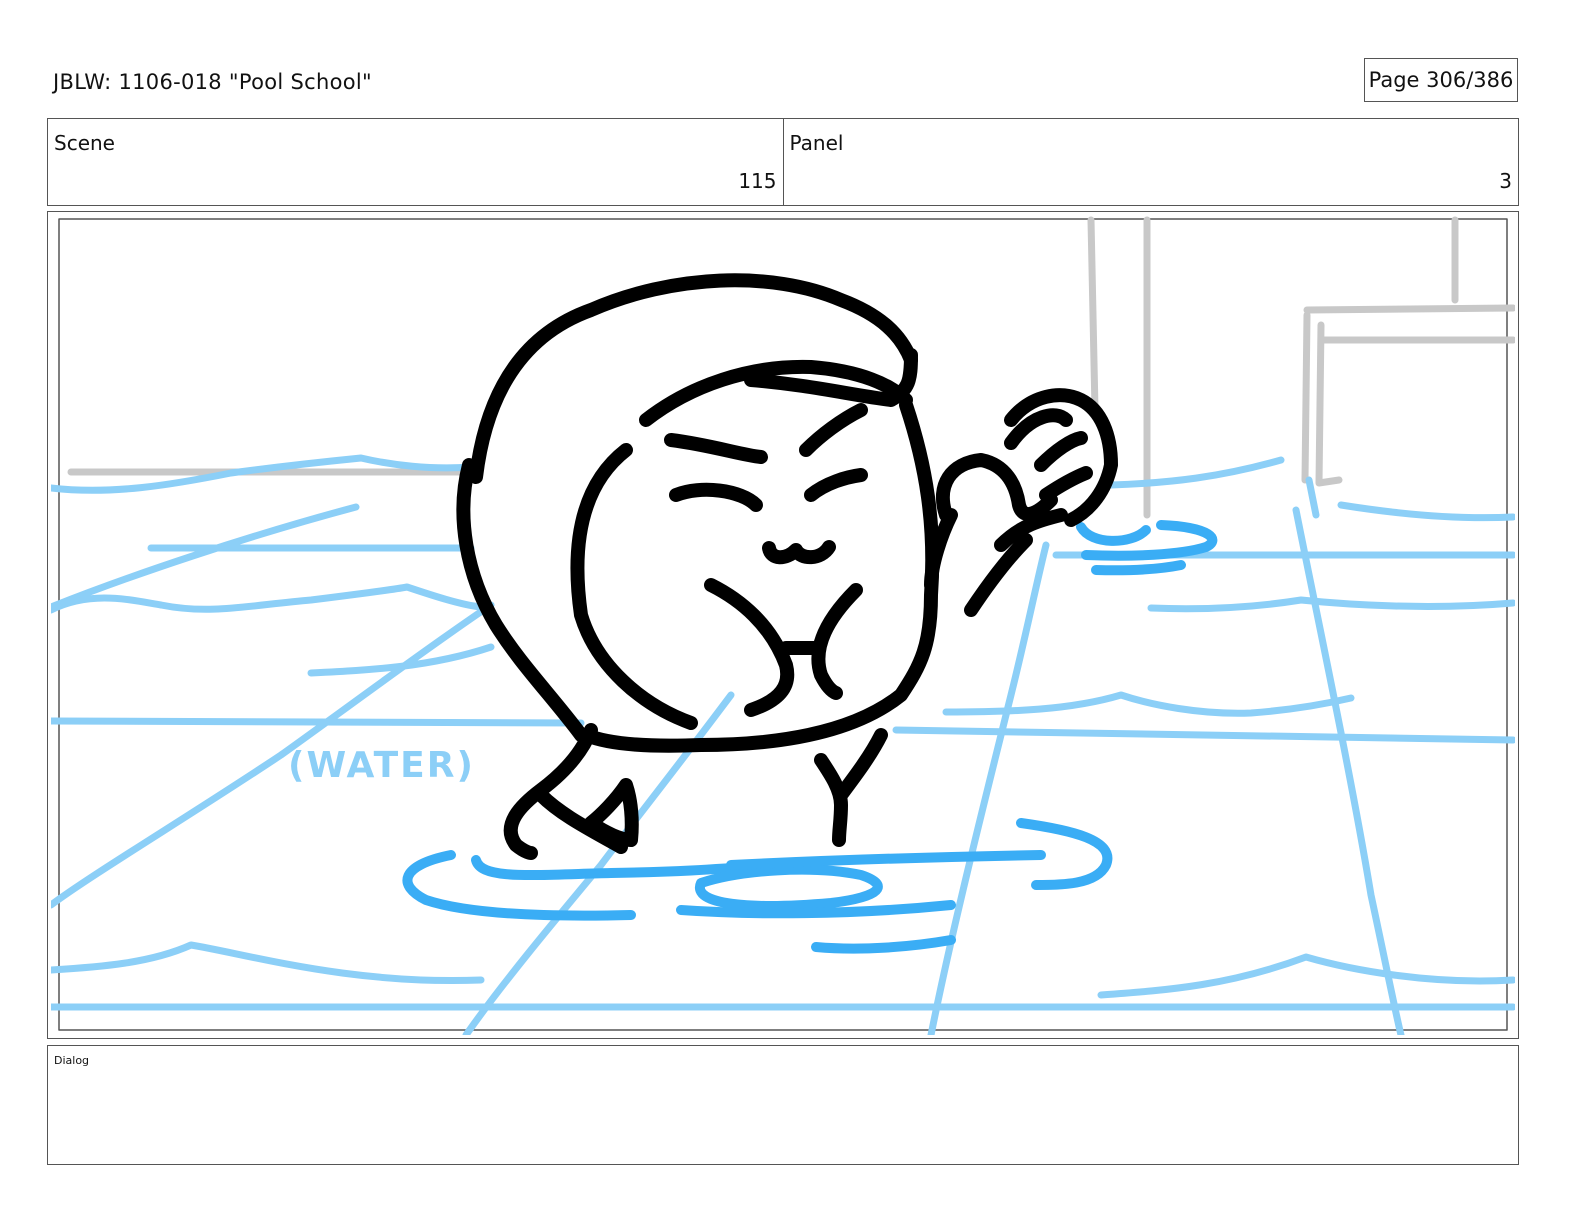 The width and height of the screenshot is (1584, 1224). I want to click on page-number: Page 306/386, so click(1441, 80).